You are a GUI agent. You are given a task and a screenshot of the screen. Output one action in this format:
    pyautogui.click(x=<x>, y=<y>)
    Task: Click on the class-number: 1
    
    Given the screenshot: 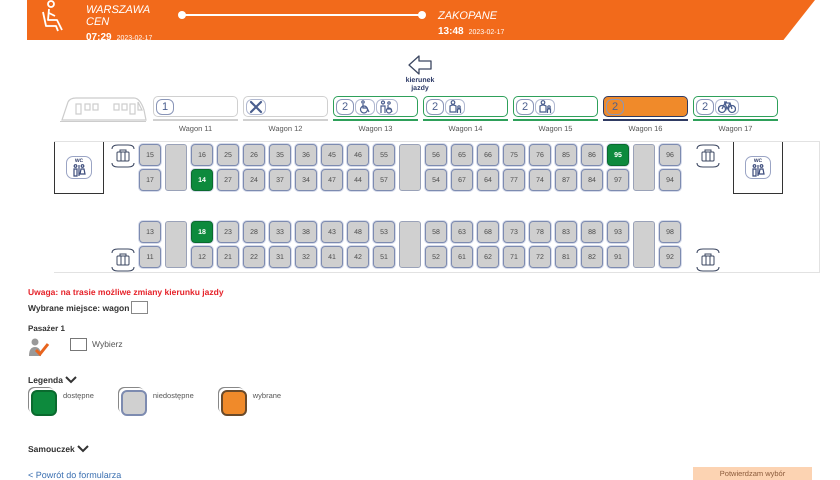 What is the action you would take?
    pyautogui.click(x=165, y=106)
    